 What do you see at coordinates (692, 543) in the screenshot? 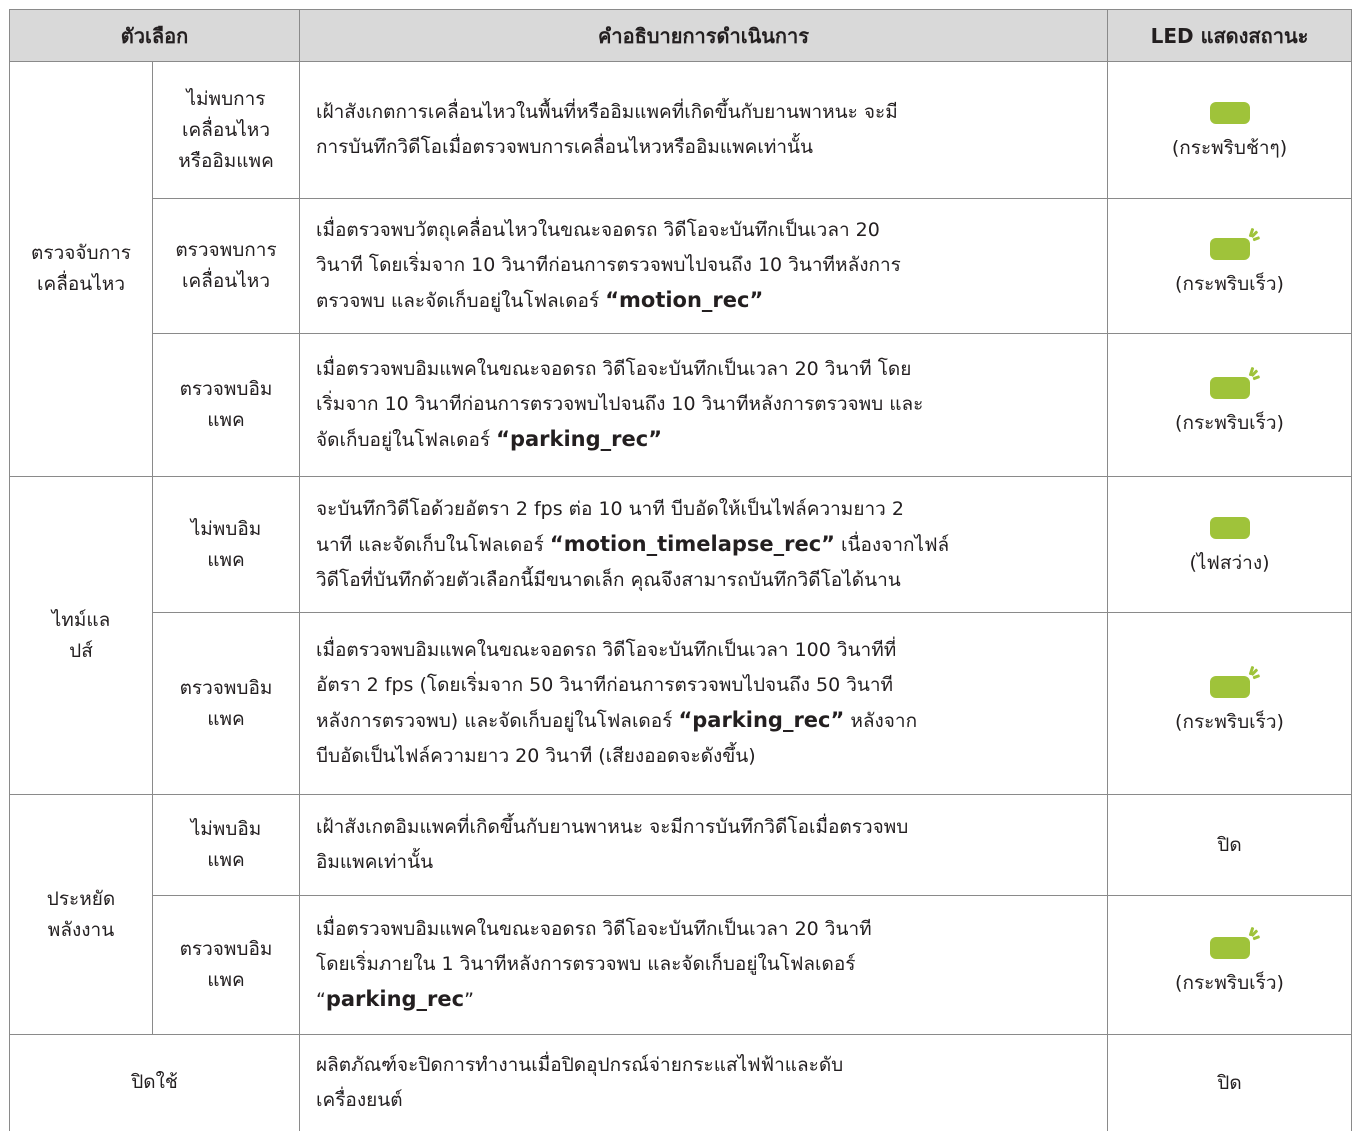
I see `folder-name: “motion_timelapse_rec”` at bounding box center [692, 543].